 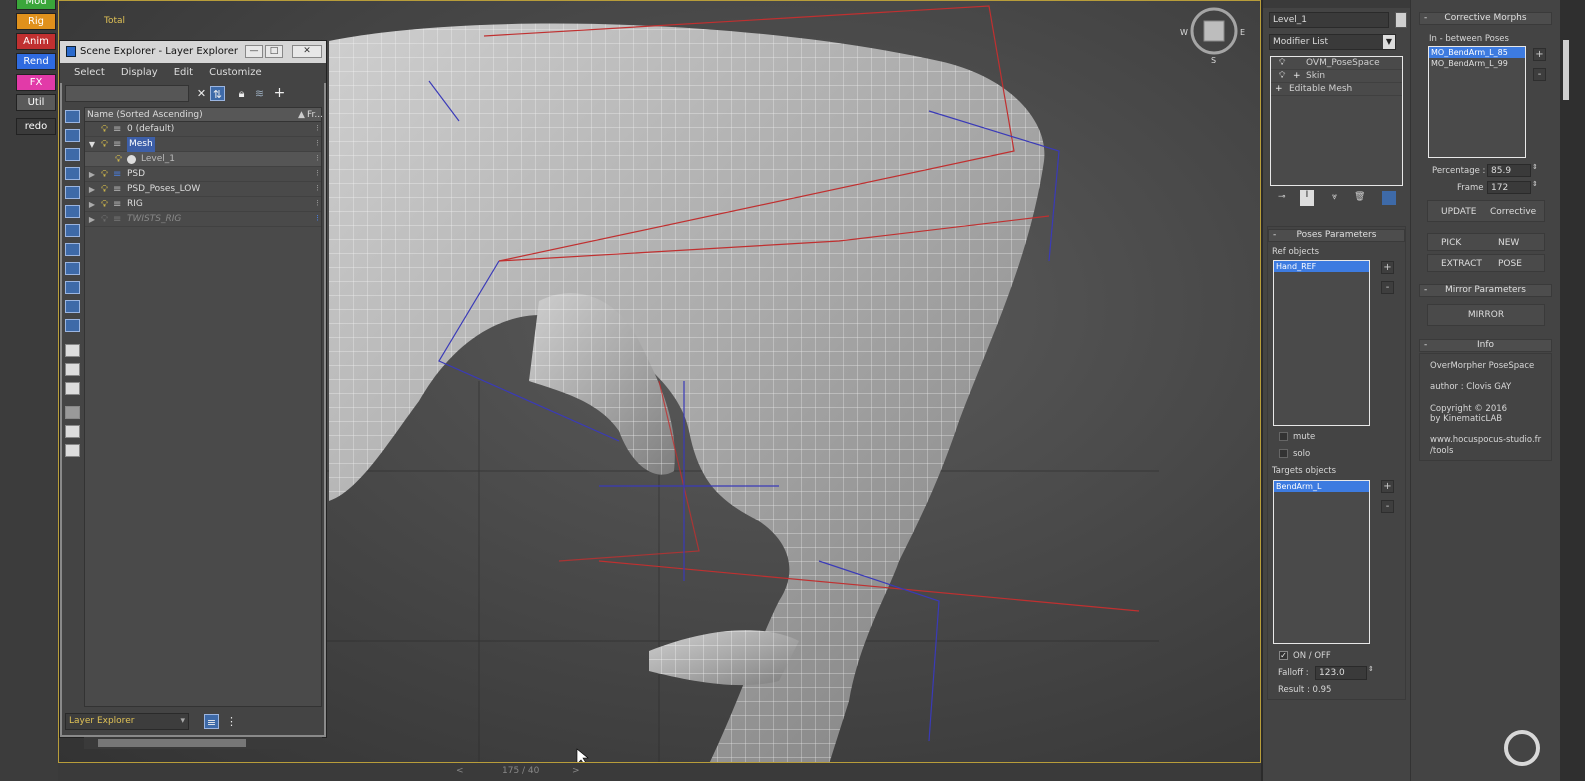 What do you see at coordinates (1387, 506) in the screenshot?
I see `remove-target-button: -` at bounding box center [1387, 506].